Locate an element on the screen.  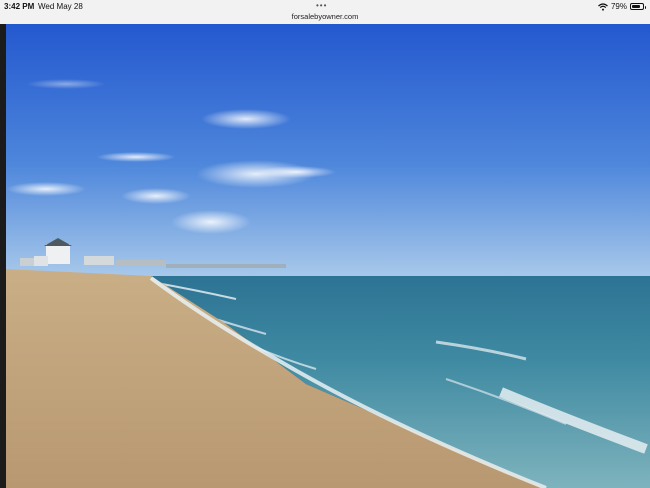
battery-icon is located at coordinates (638, 6).